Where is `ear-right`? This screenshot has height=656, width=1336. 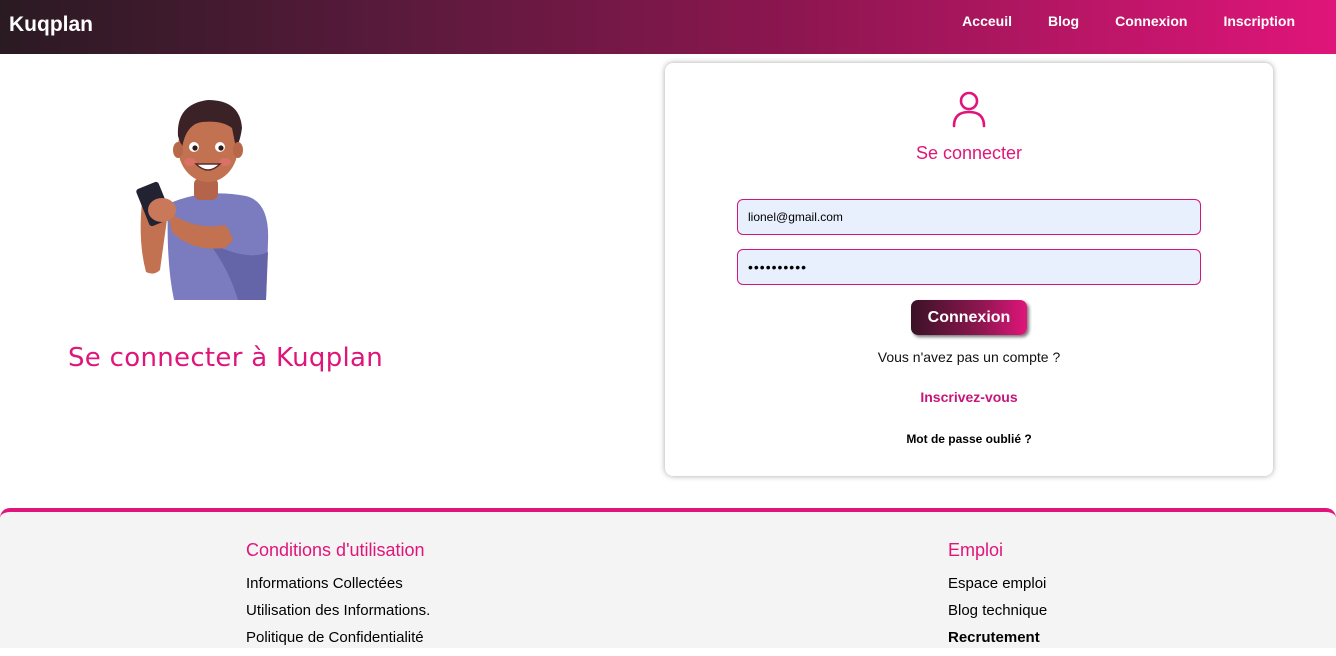
ear-right is located at coordinates (238, 150).